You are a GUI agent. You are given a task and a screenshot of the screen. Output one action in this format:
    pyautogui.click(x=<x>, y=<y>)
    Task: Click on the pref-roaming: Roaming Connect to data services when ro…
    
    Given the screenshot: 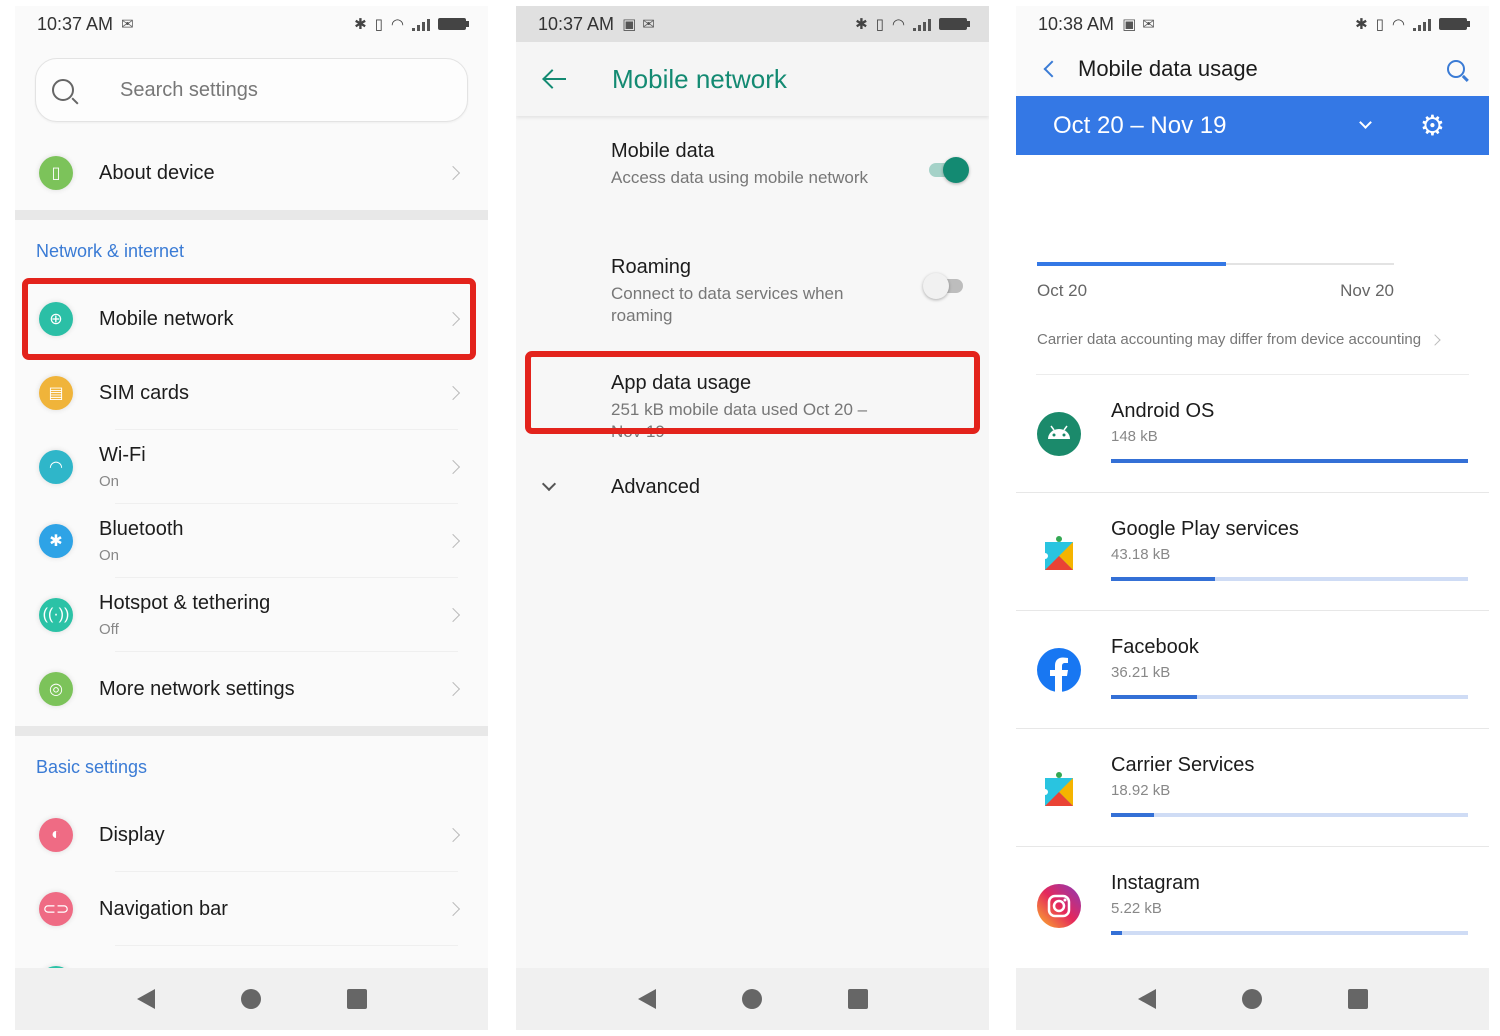 What is the action you would take?
    pyautogui.click(x=752, y=311)
    